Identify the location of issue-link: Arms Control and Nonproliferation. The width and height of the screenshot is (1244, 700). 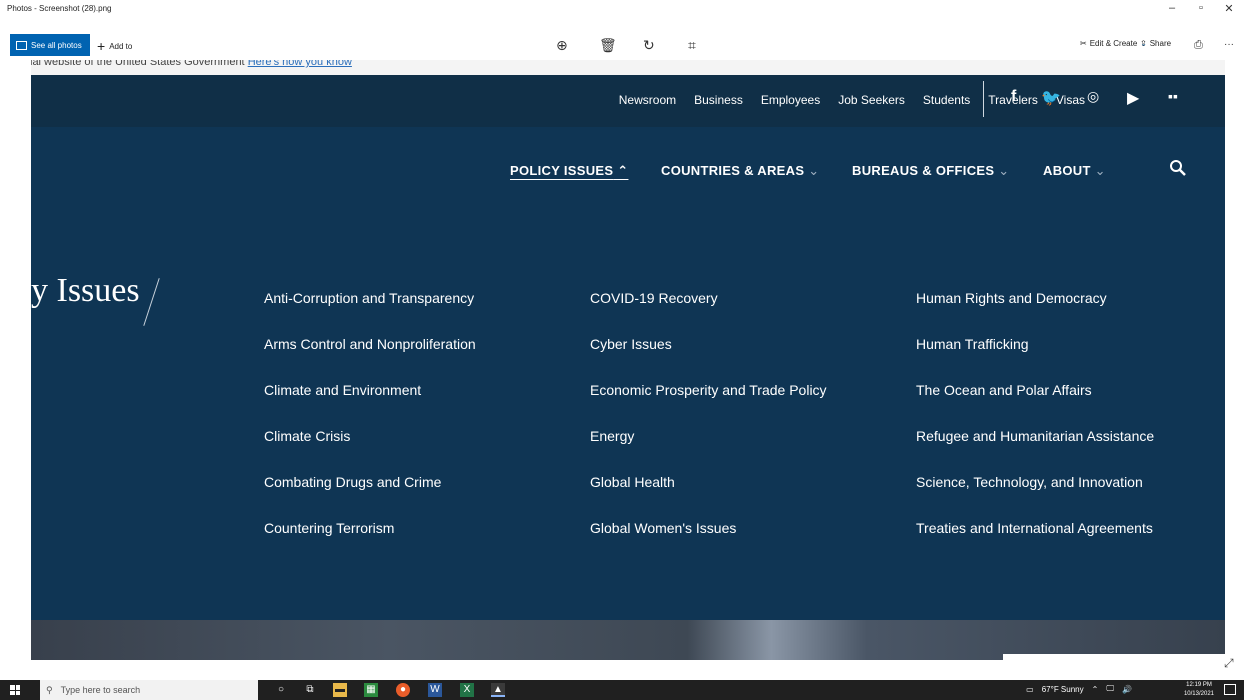
(370, 359).